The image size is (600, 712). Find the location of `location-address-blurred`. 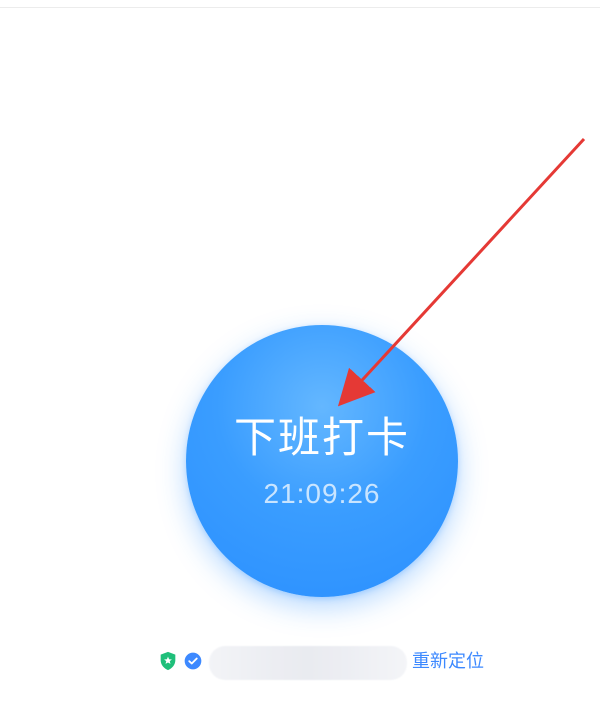

location-address-blurred is located at coordinates (308, 663).